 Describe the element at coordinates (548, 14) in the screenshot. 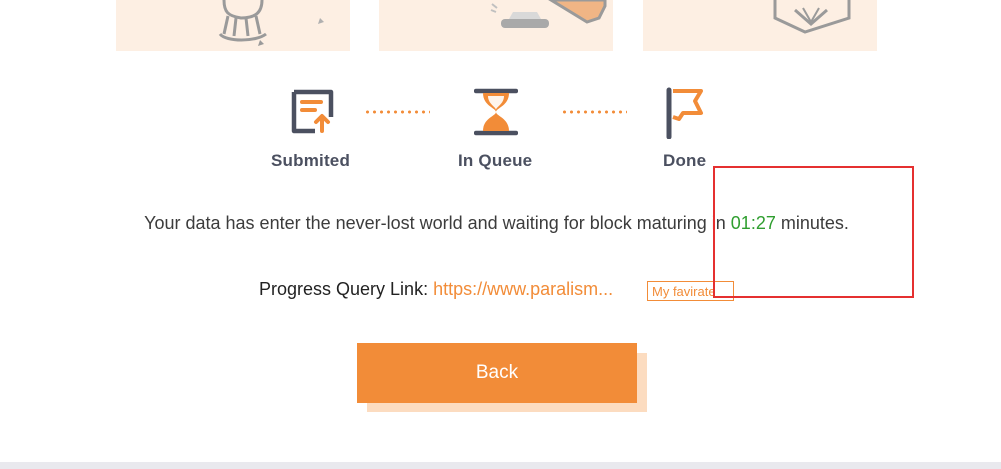

I see `gavel-illustration-icon` at that location.